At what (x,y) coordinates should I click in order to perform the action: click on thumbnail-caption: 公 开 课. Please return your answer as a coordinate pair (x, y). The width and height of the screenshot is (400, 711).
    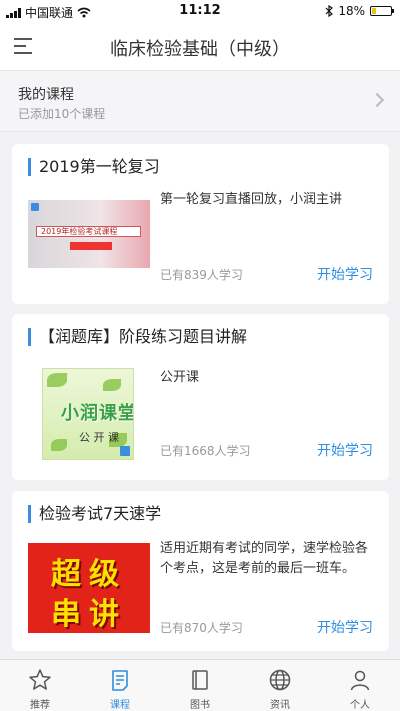
    Looking at the image, I should click on (99, 437).